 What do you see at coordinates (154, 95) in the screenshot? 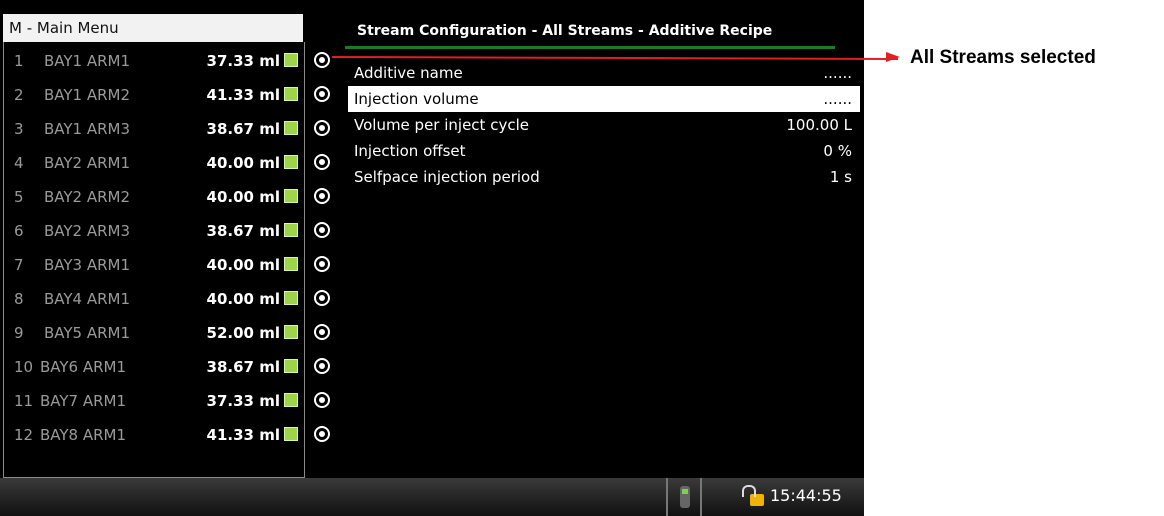
I see `stream-row: 2 BAY1 ARM2 41.33 ml` at bounding box center [154, 95].